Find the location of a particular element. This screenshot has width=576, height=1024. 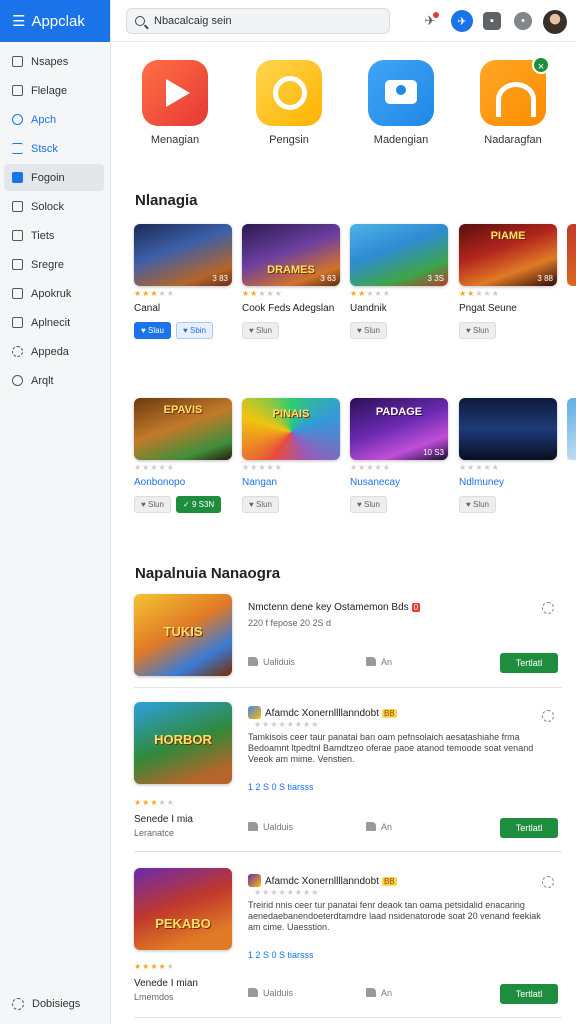

square-icon is located at coordinates (17, 293).